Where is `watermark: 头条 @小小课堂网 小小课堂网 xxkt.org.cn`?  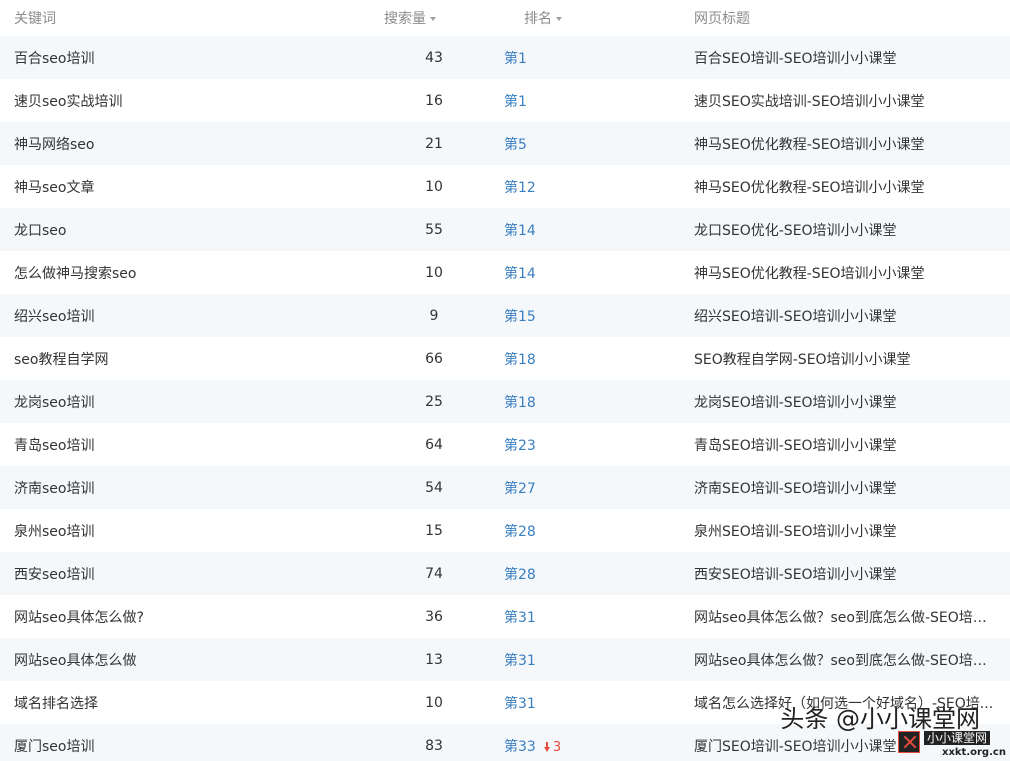 watermark: 头条 @小小课堂网 小小课堂网 xxkt.org.cn is located at coordinates (884, 731).